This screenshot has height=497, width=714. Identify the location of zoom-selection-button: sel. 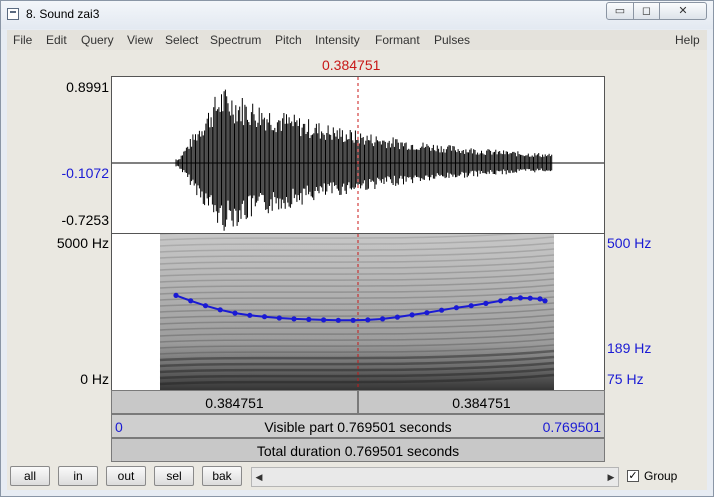
(174, 476).